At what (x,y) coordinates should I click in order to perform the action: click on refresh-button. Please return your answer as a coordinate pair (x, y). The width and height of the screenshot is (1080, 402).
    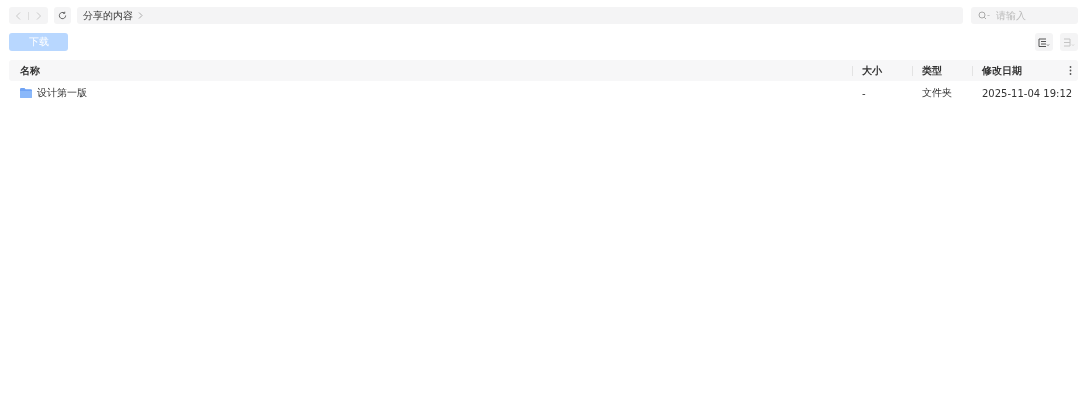
    Looking at the image, I should click on (62, 15).